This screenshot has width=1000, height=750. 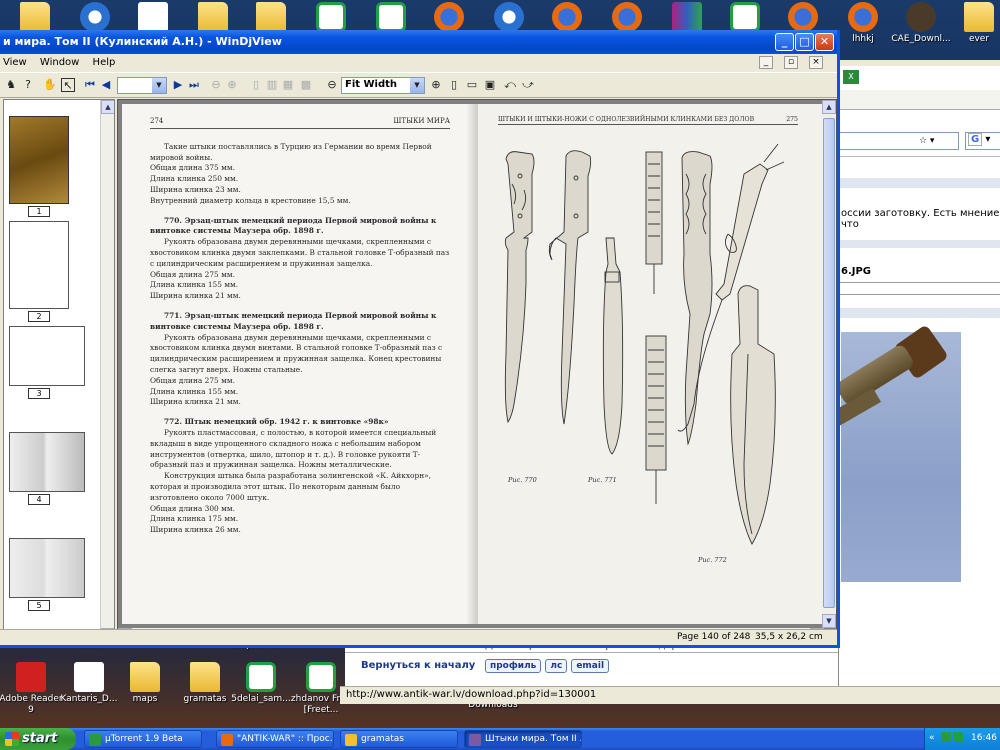 I want to click on rotate-right-icon: ⤻, so click(x=528, y=85).